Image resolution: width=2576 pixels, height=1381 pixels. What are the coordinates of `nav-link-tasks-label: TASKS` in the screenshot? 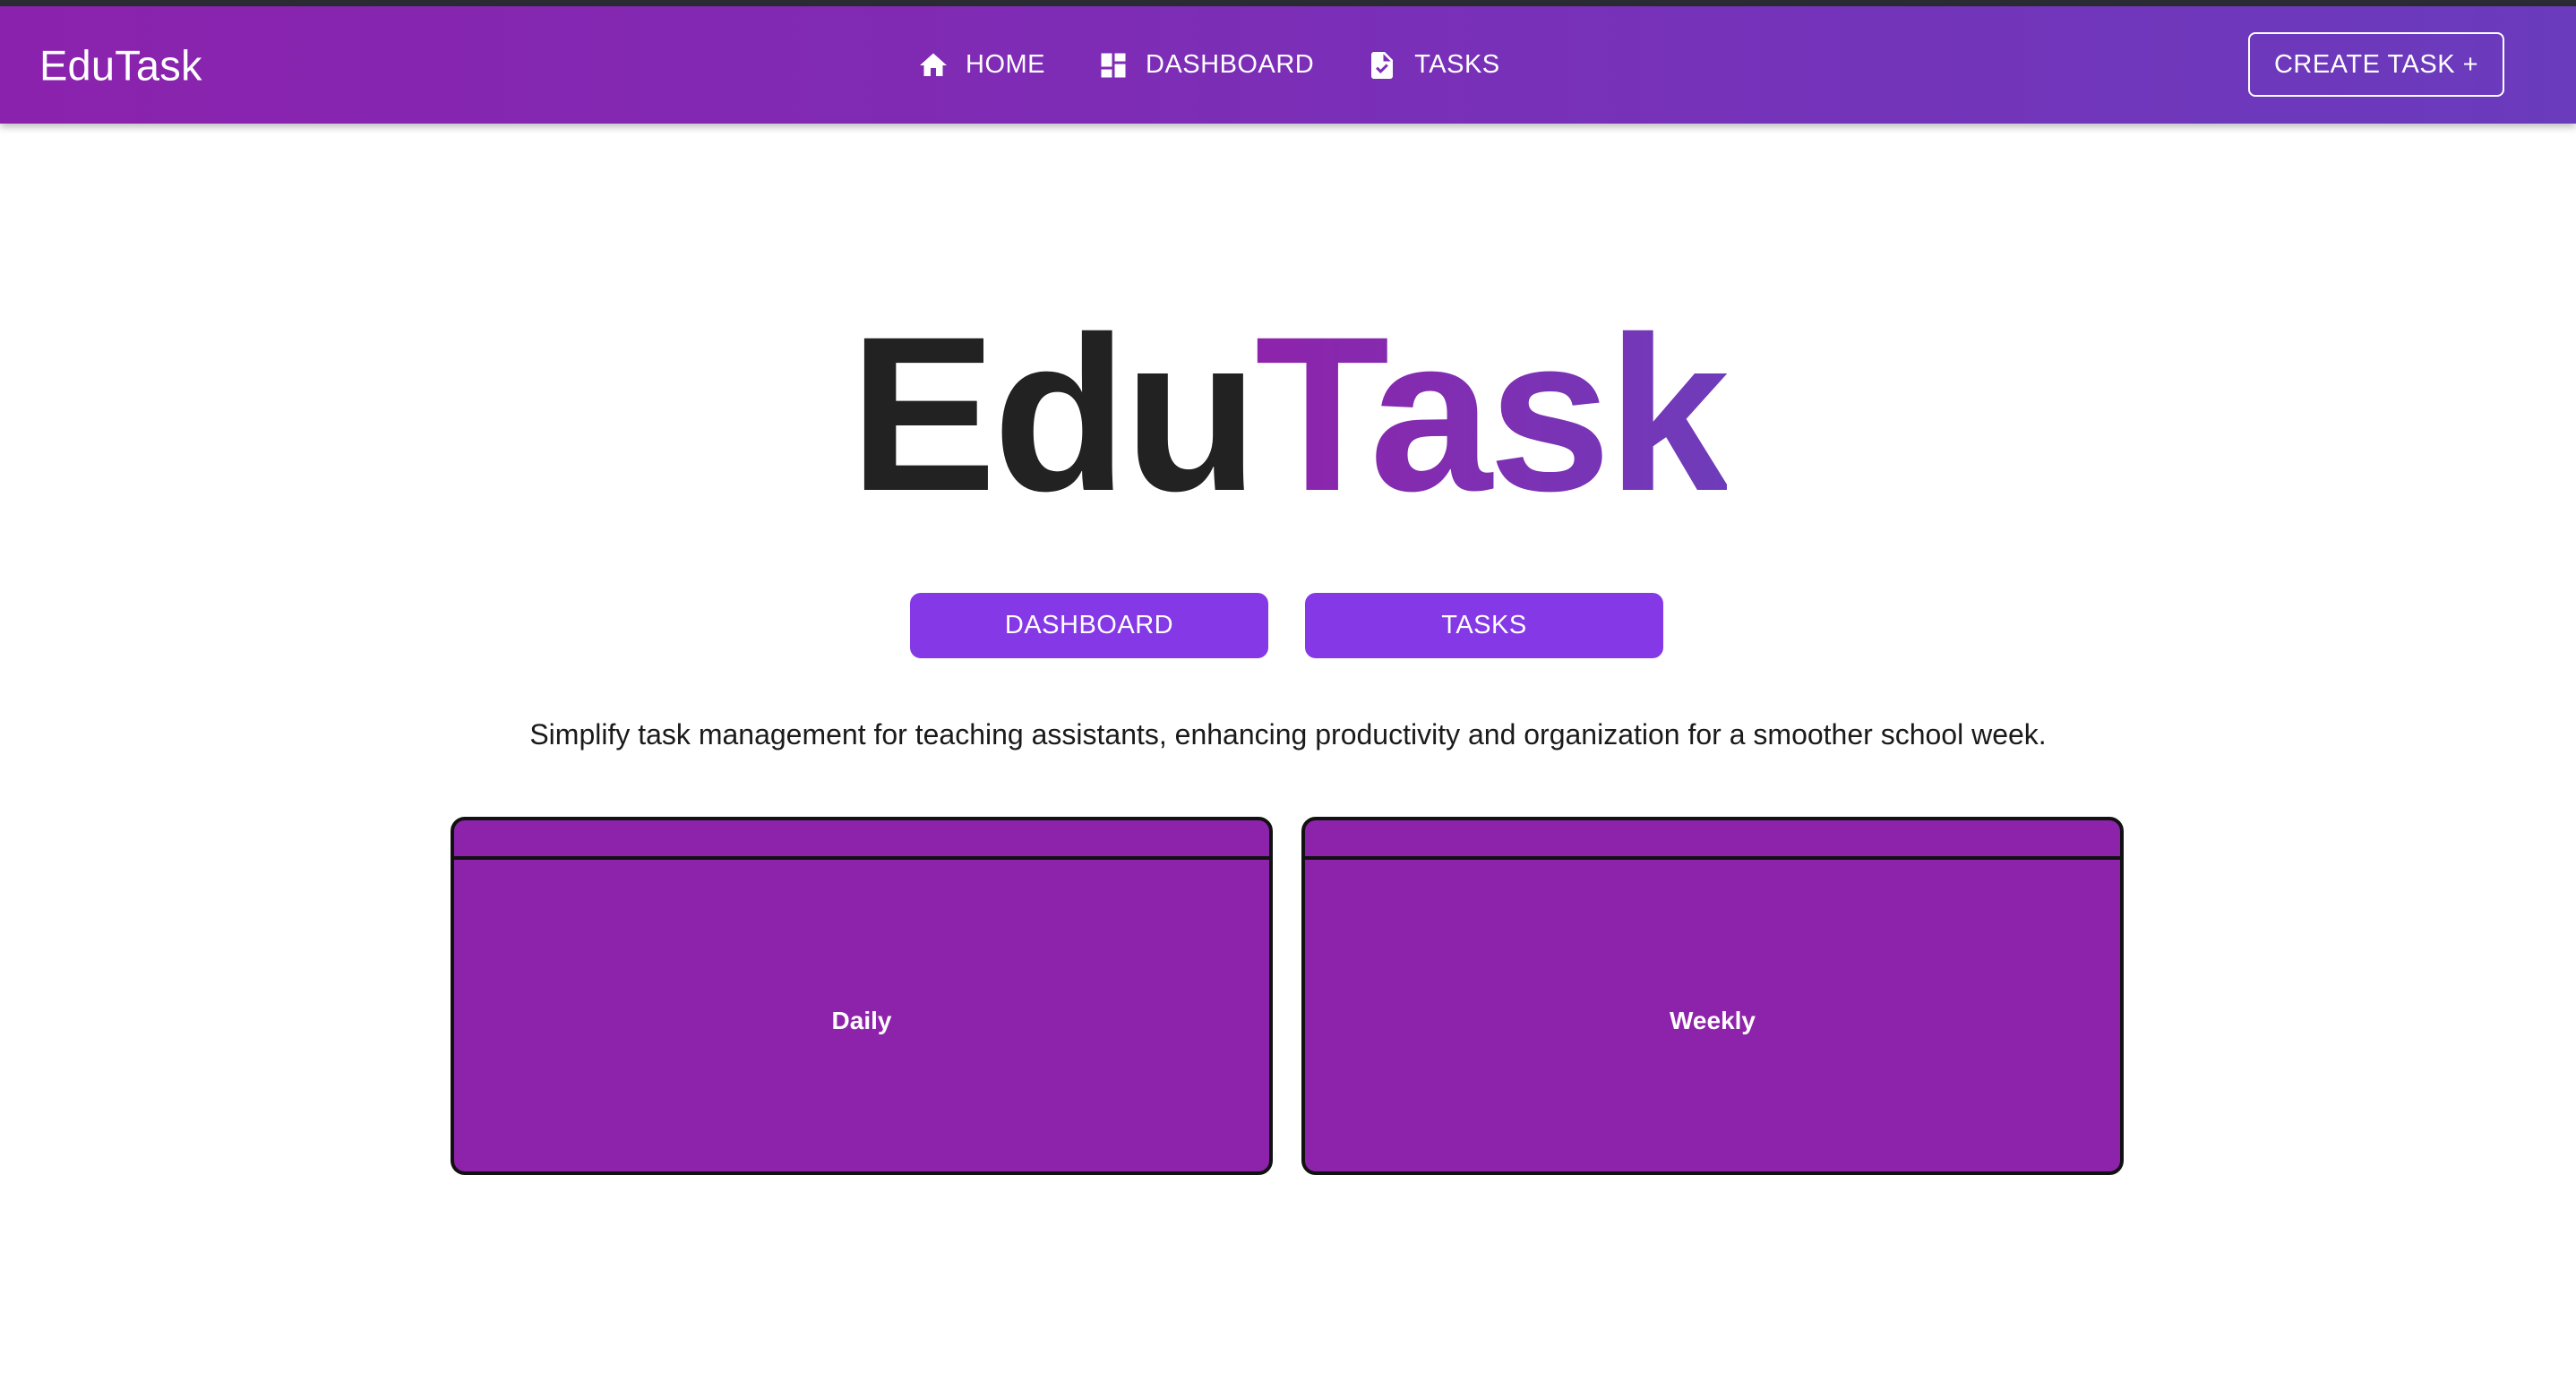 It's located at (1457, 64).